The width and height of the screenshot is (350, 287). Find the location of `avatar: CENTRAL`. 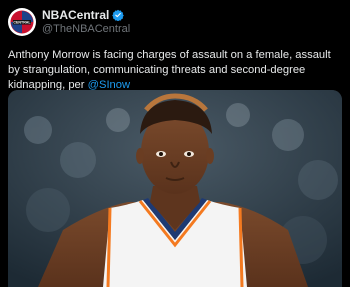

avatar: CENTRAL is located at coordinates (22, 22).